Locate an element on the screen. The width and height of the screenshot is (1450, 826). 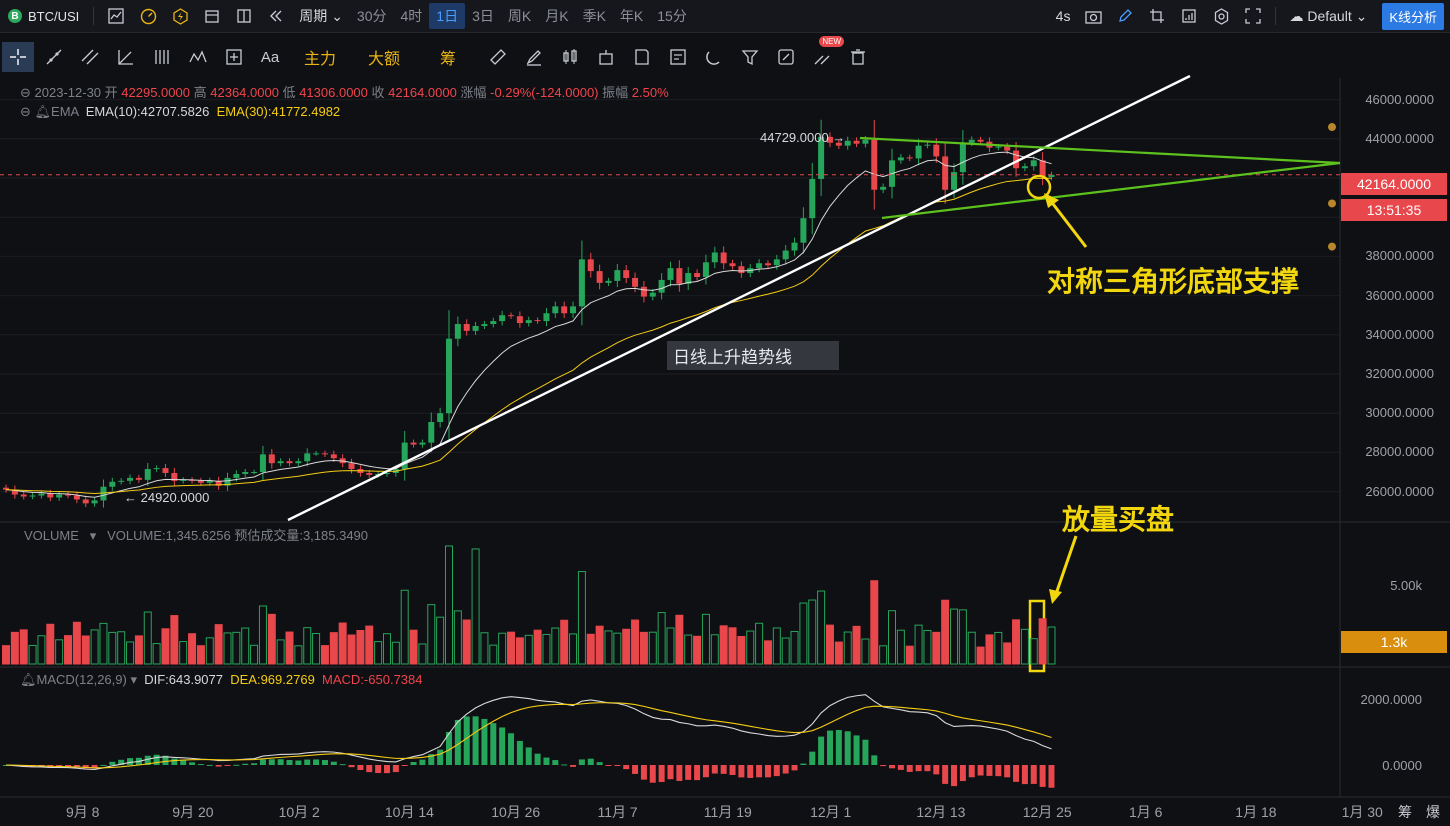
price-axis-label: 28000.0000 is located at coordinates (1399, 452).